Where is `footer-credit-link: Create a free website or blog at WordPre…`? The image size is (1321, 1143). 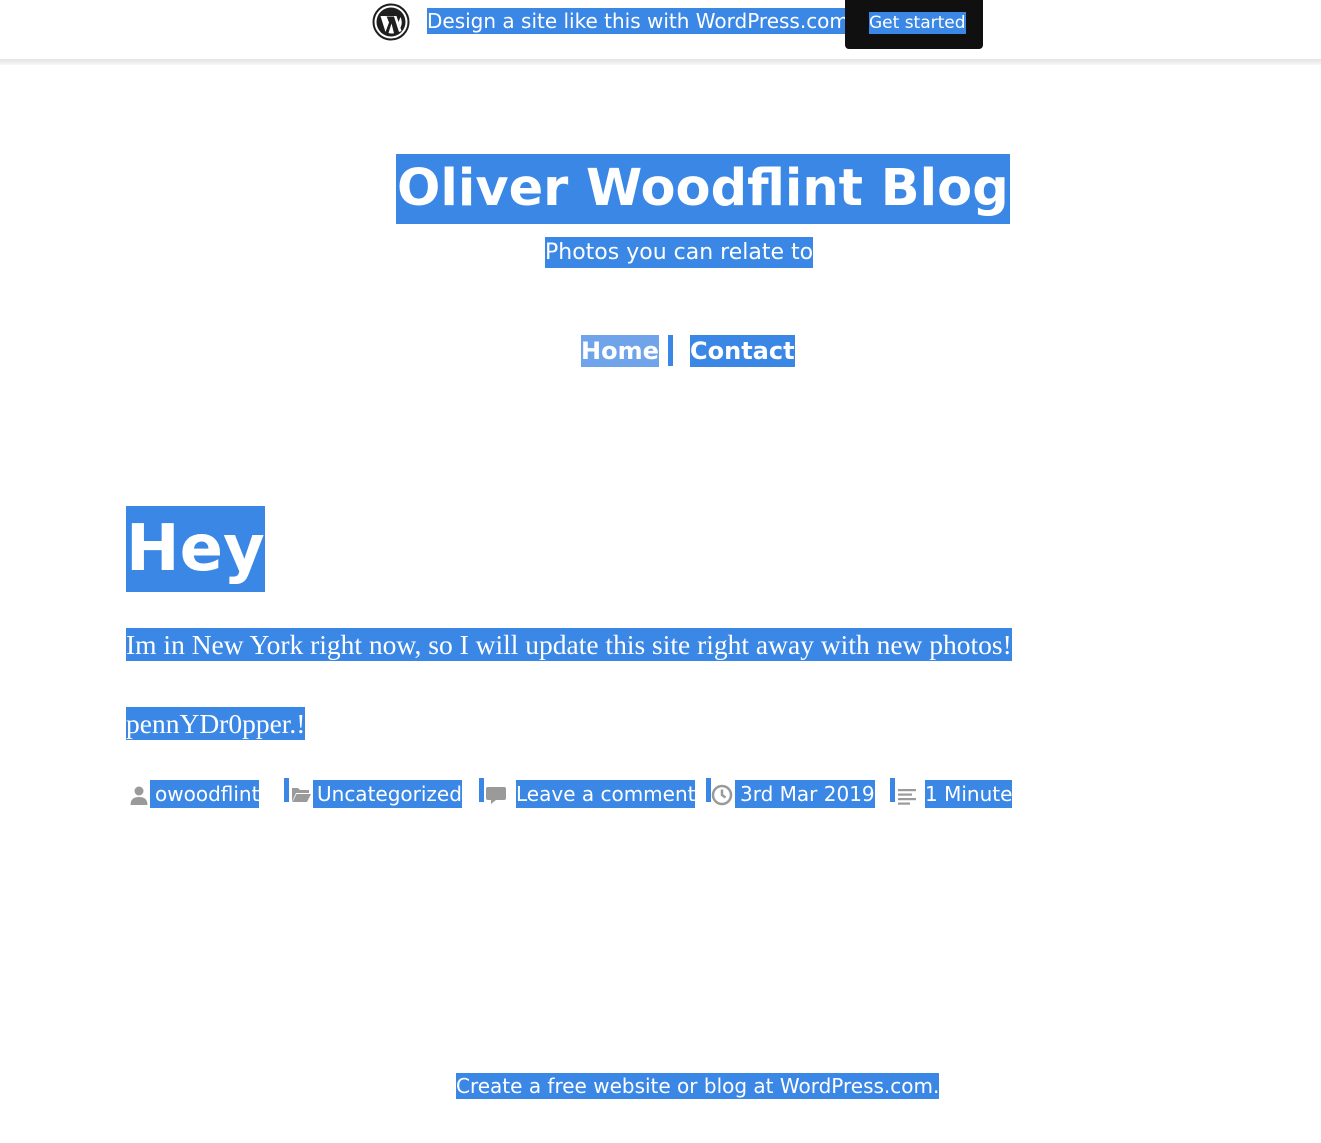 footer-credit-link: Create a free website or blog at WordPre… is located at coordinates (698, 1086).